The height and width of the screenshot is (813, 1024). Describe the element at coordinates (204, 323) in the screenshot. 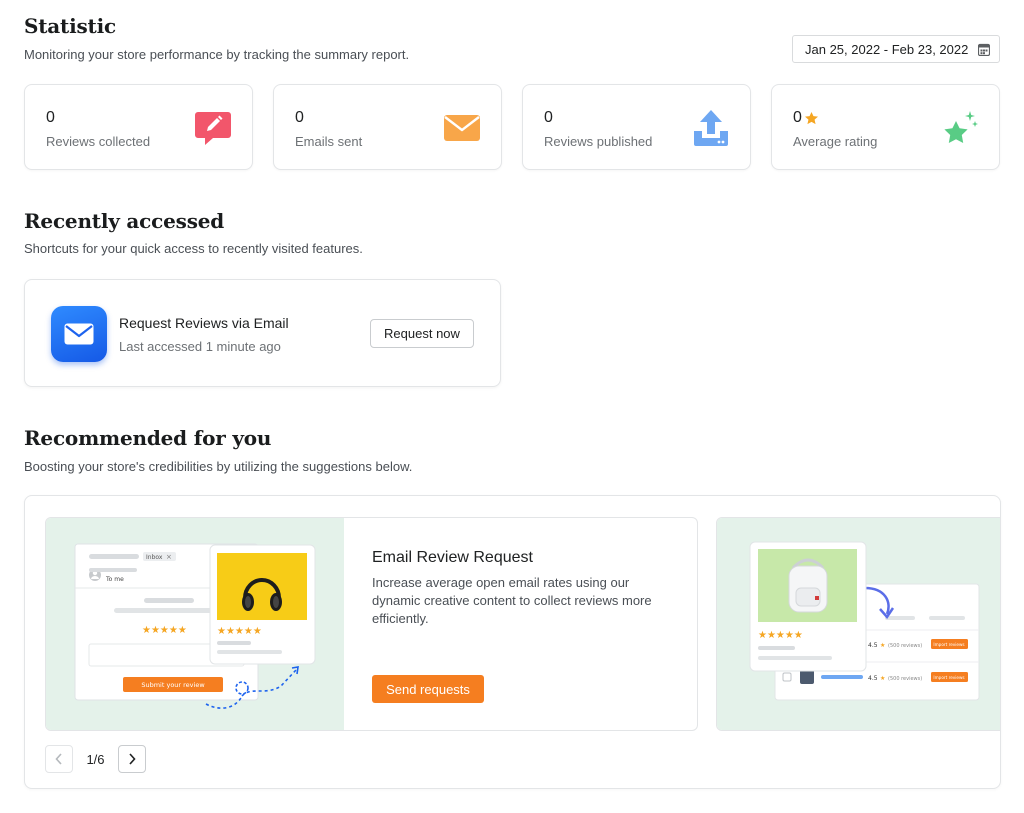

I see `recent-item-name: Request Reviews via Email` at that location.